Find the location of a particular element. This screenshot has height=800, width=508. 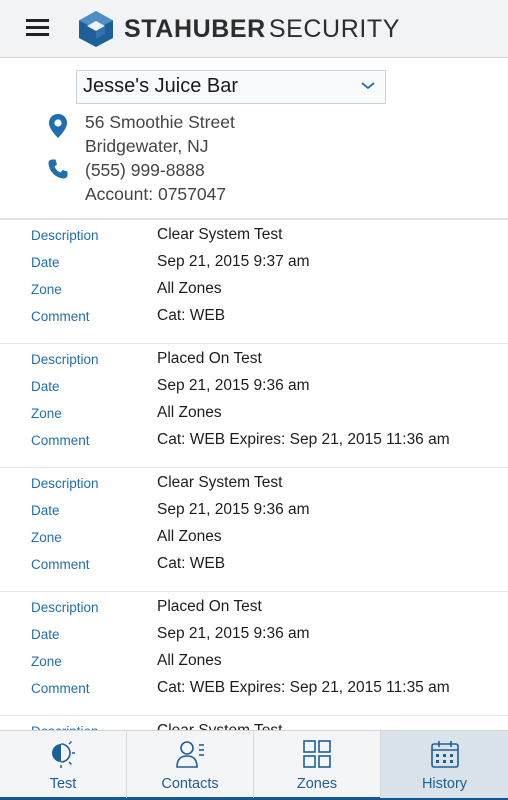

phone-icon is located at coordinates (58, 169).